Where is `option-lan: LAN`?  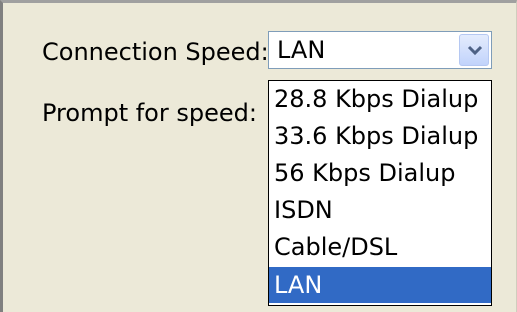
option-lan: LAN is located at coordinates (380, 285).